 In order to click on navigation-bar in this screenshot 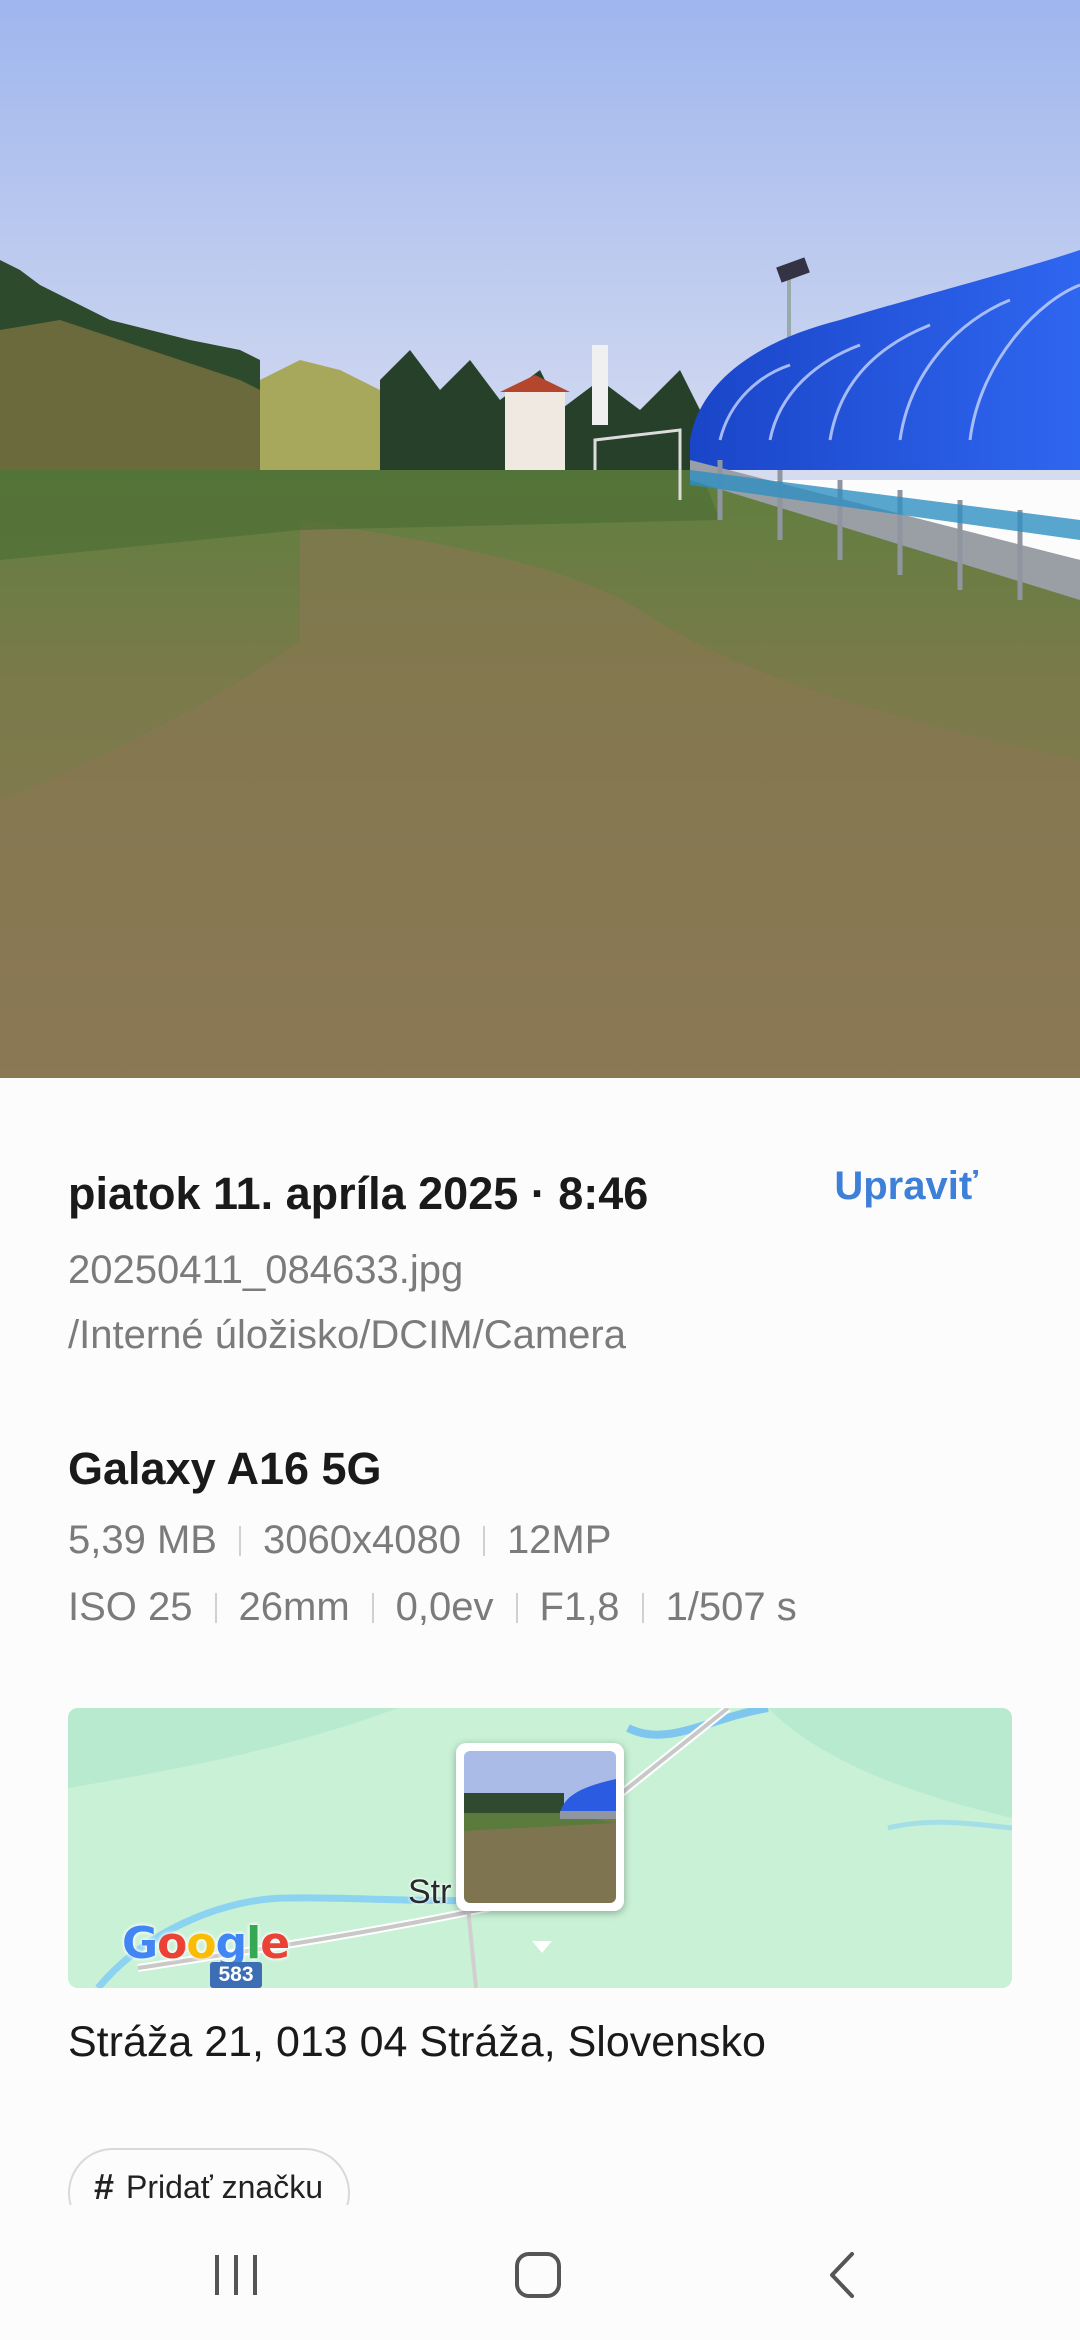, I will do `click(540, 2272)`.